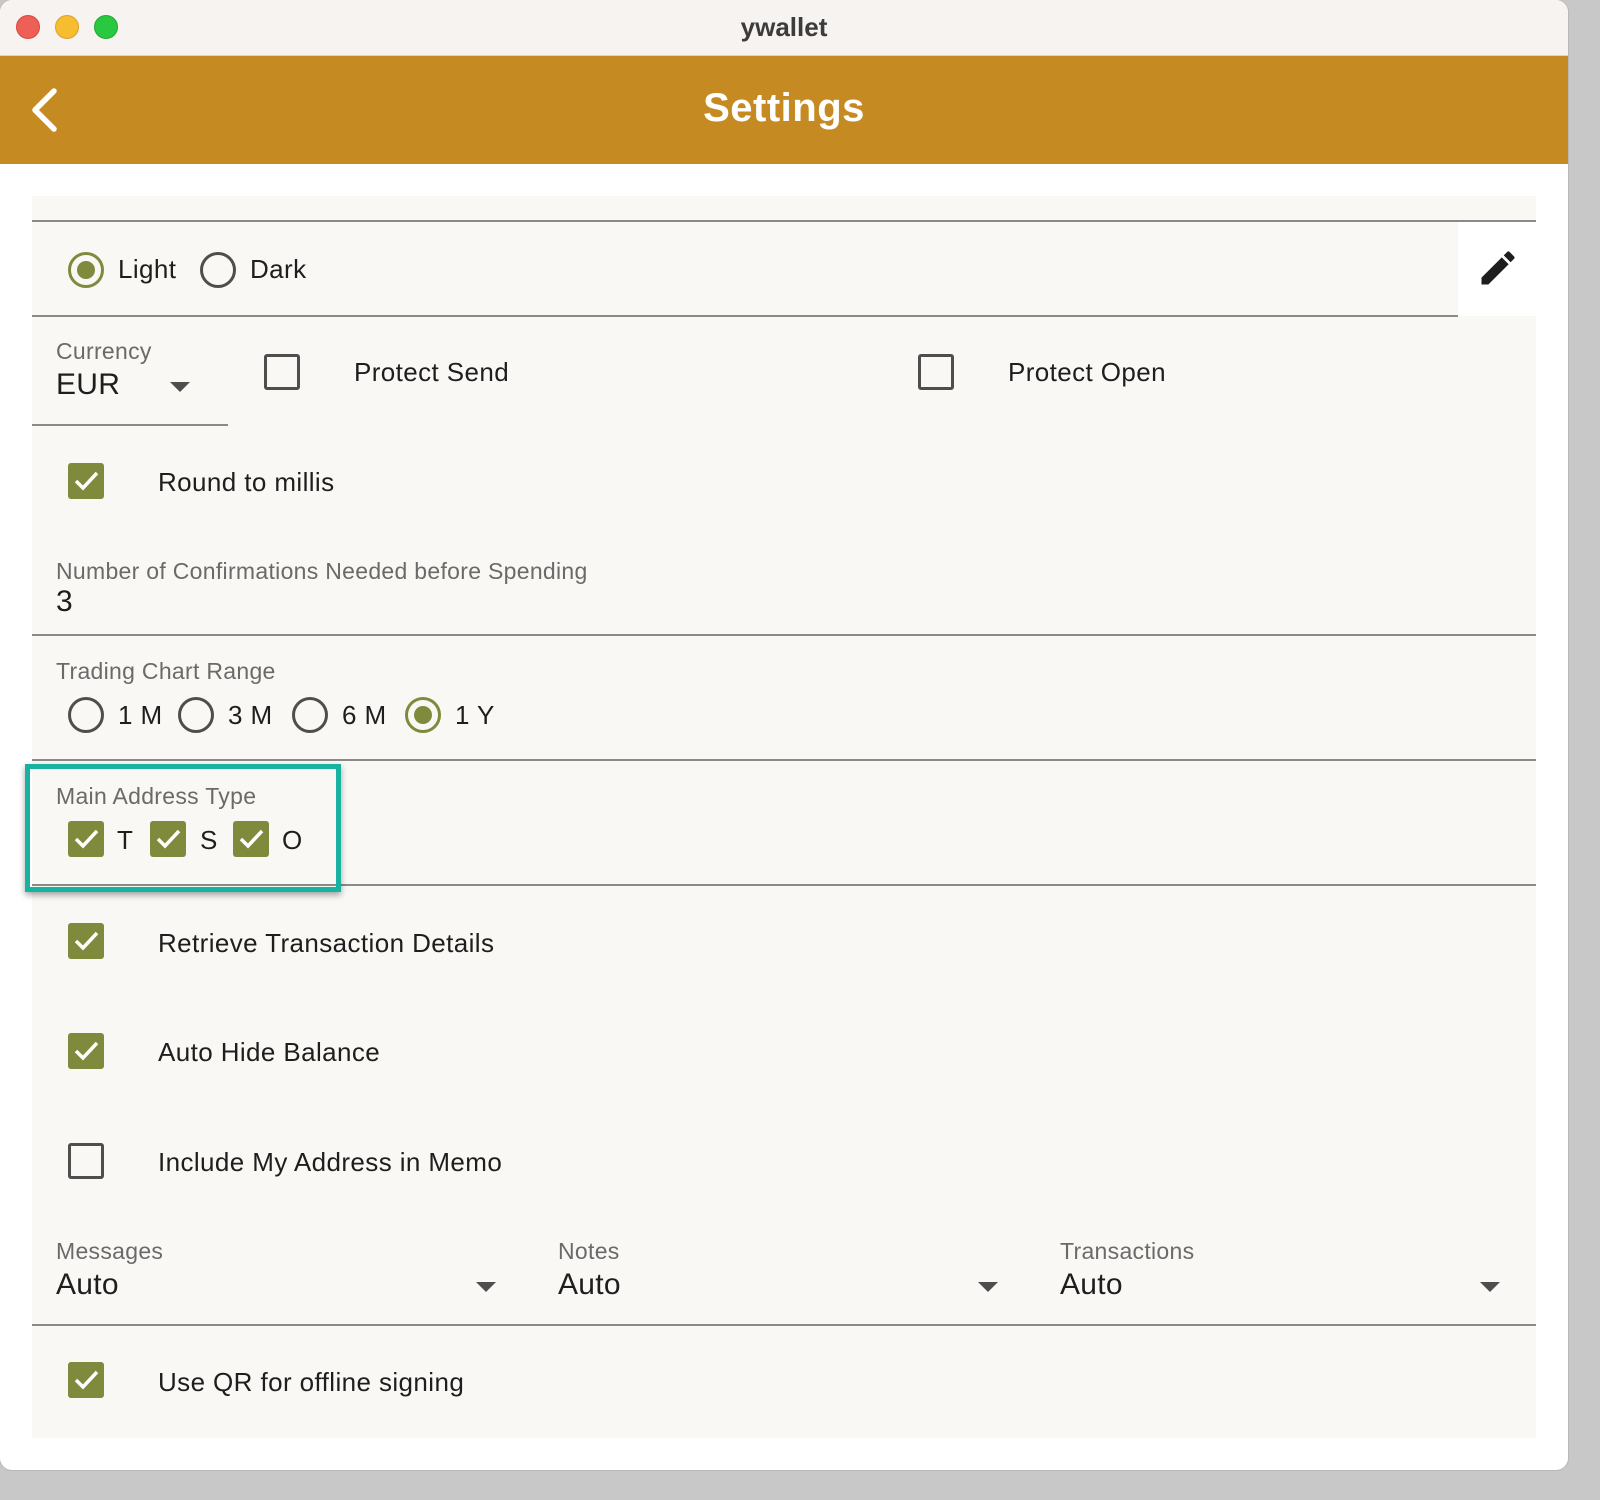 Image resolution: width=1600 pixels, height=1500 pixels. What do you see at coordinates (310, 715) in the screenshot?
I see `chart-range-6m-radio` at bounding box center [310, 715].